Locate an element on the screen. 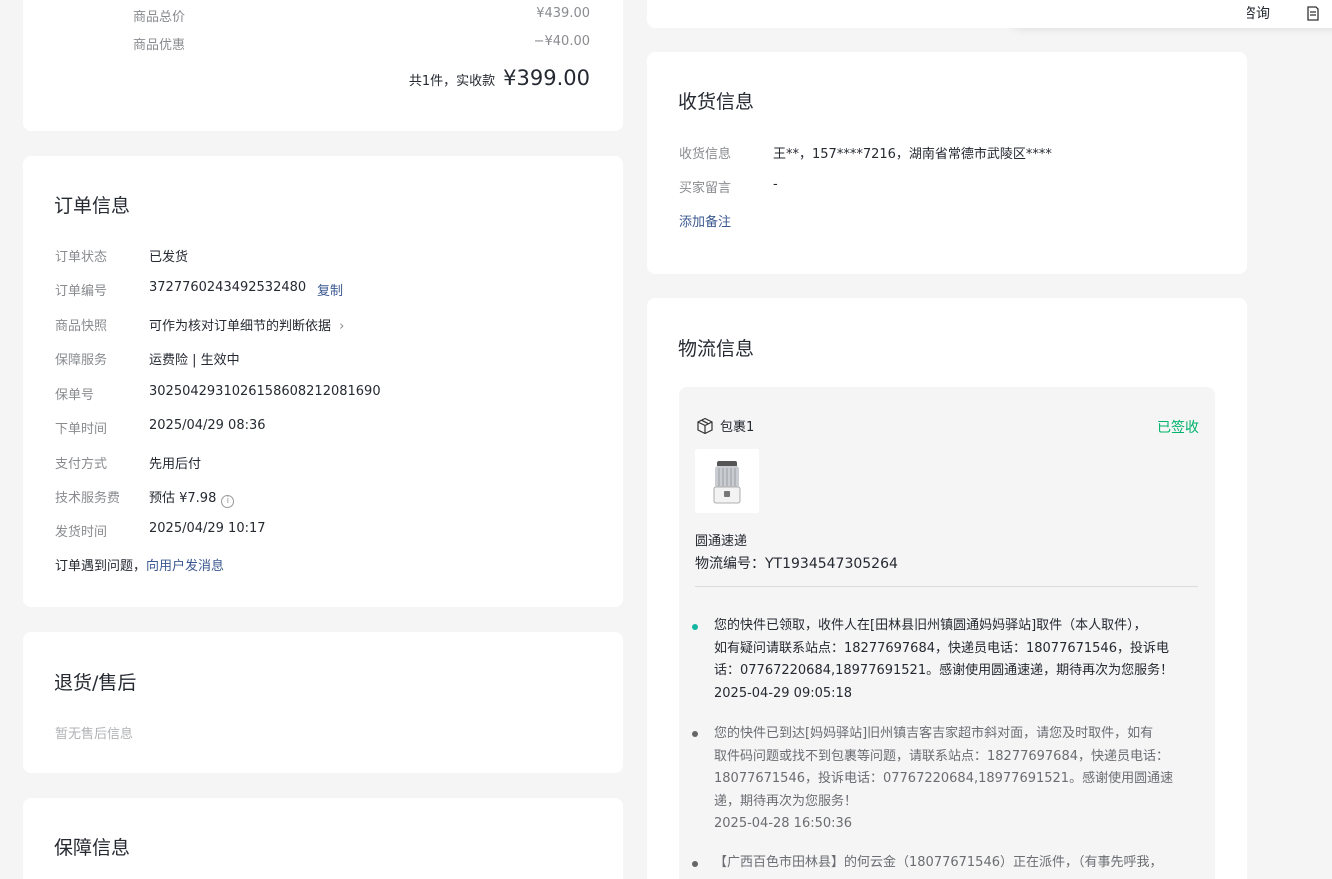  tracking-number-row: 物流编号：YT1934547305264 is located at coordinates (796, 563).